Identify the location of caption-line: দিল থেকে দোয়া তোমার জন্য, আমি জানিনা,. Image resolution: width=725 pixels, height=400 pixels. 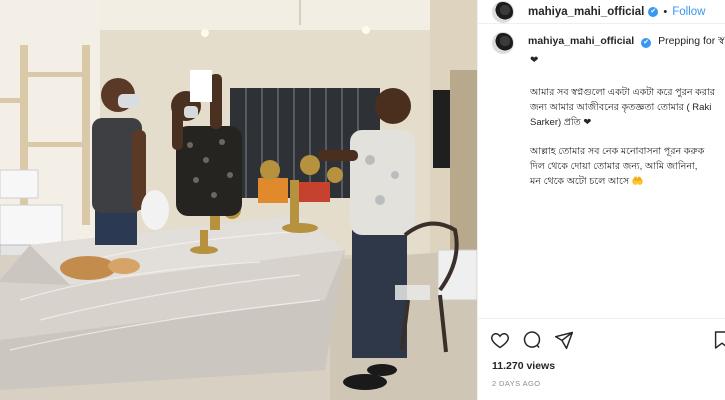
(614, 166).